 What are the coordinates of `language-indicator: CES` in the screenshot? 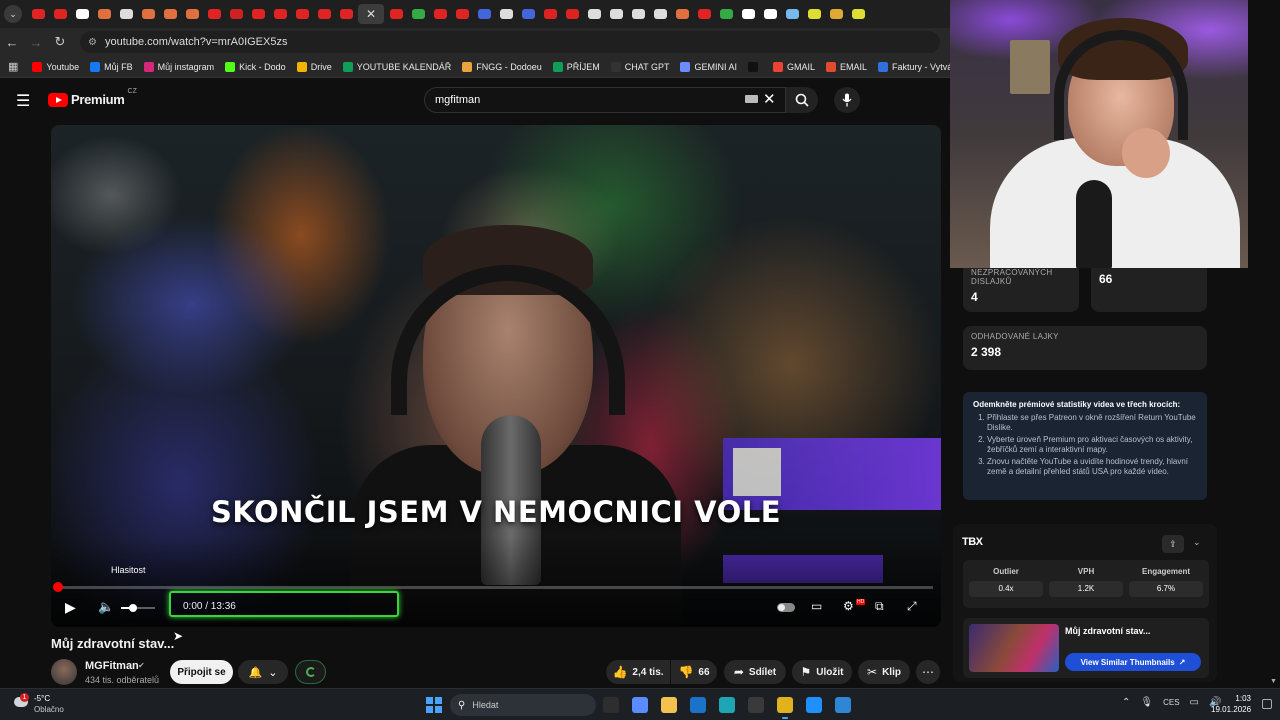 It's located at (1171, 702).